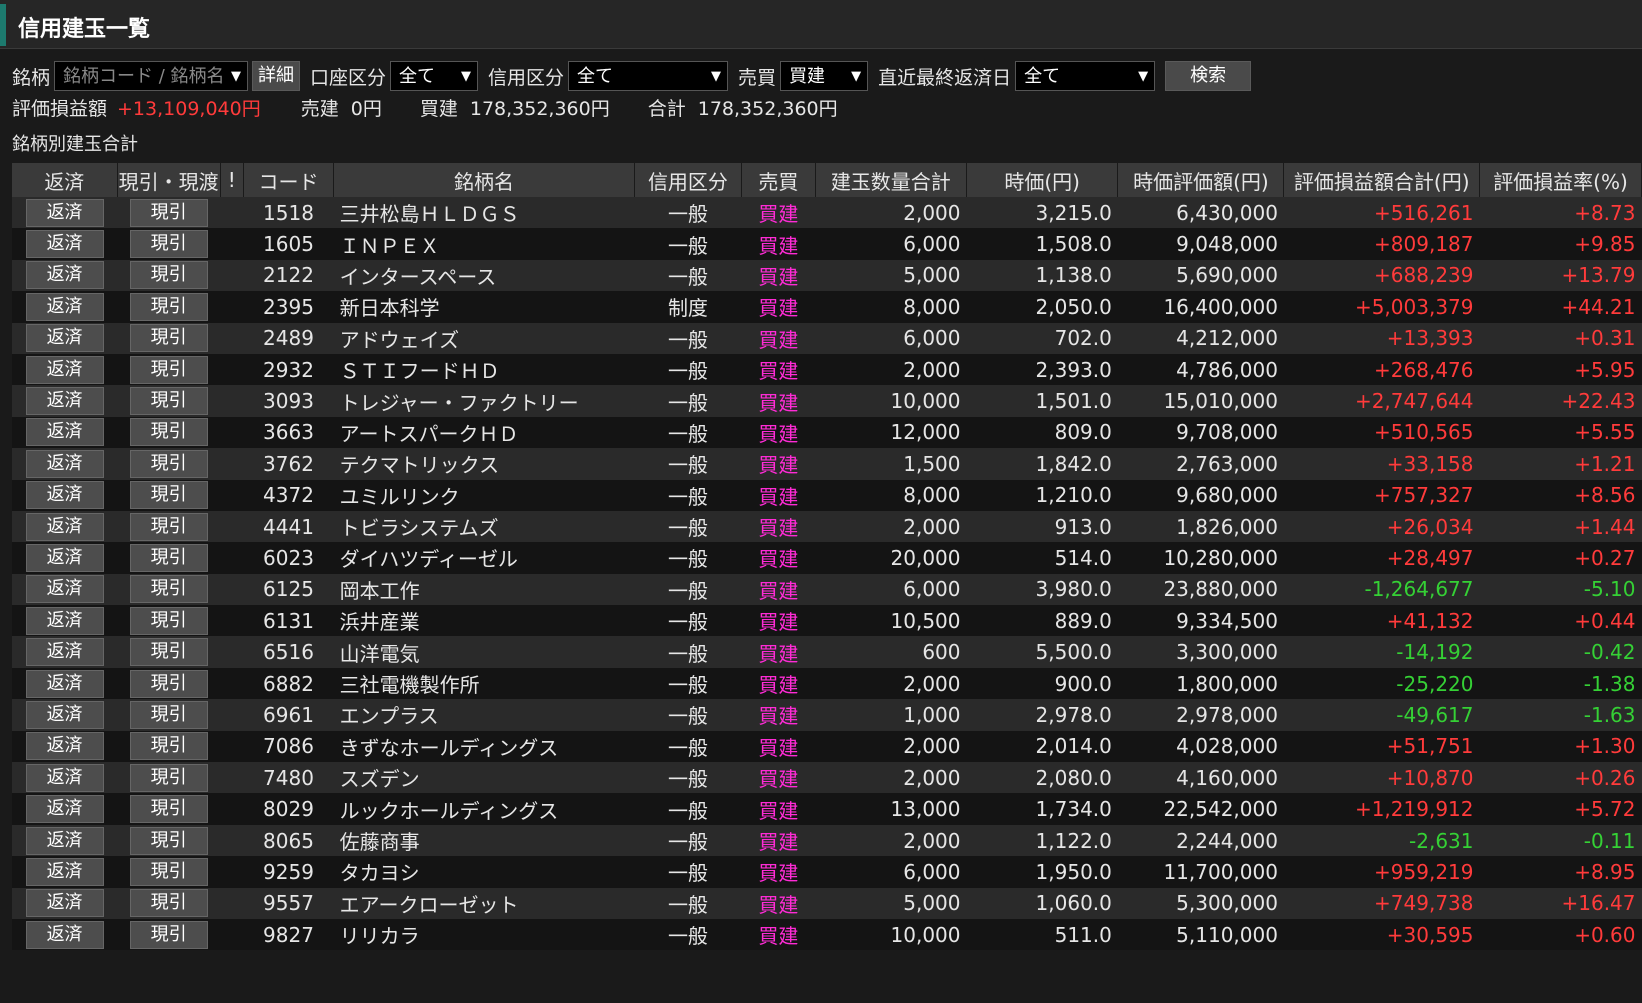 This screenshot has width=1642, height=1003. I want to click on name-cell: ＩＮＰＥＸ, so click(484, 244).